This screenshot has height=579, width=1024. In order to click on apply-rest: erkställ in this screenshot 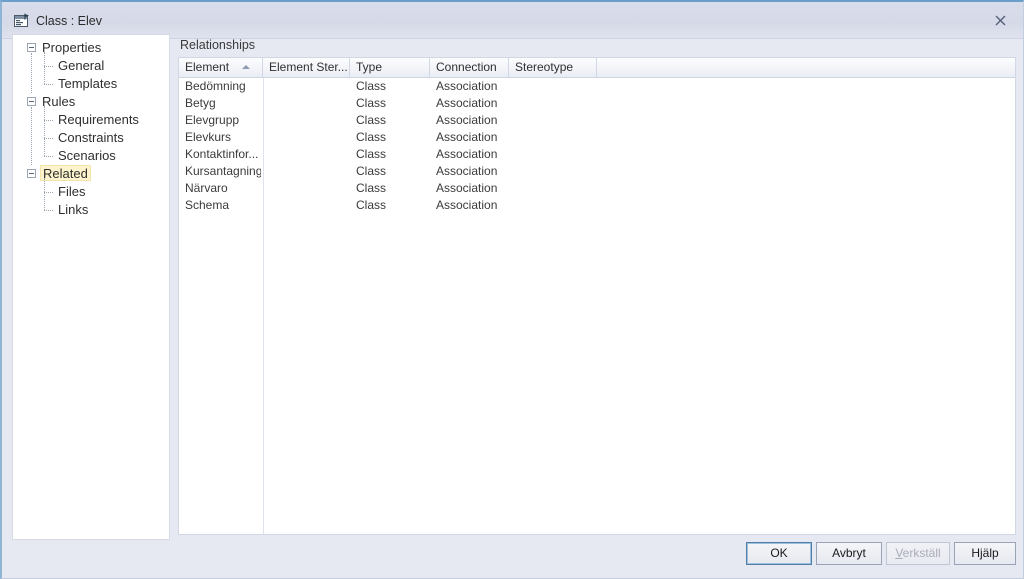, I will do `click(921, 553)`.